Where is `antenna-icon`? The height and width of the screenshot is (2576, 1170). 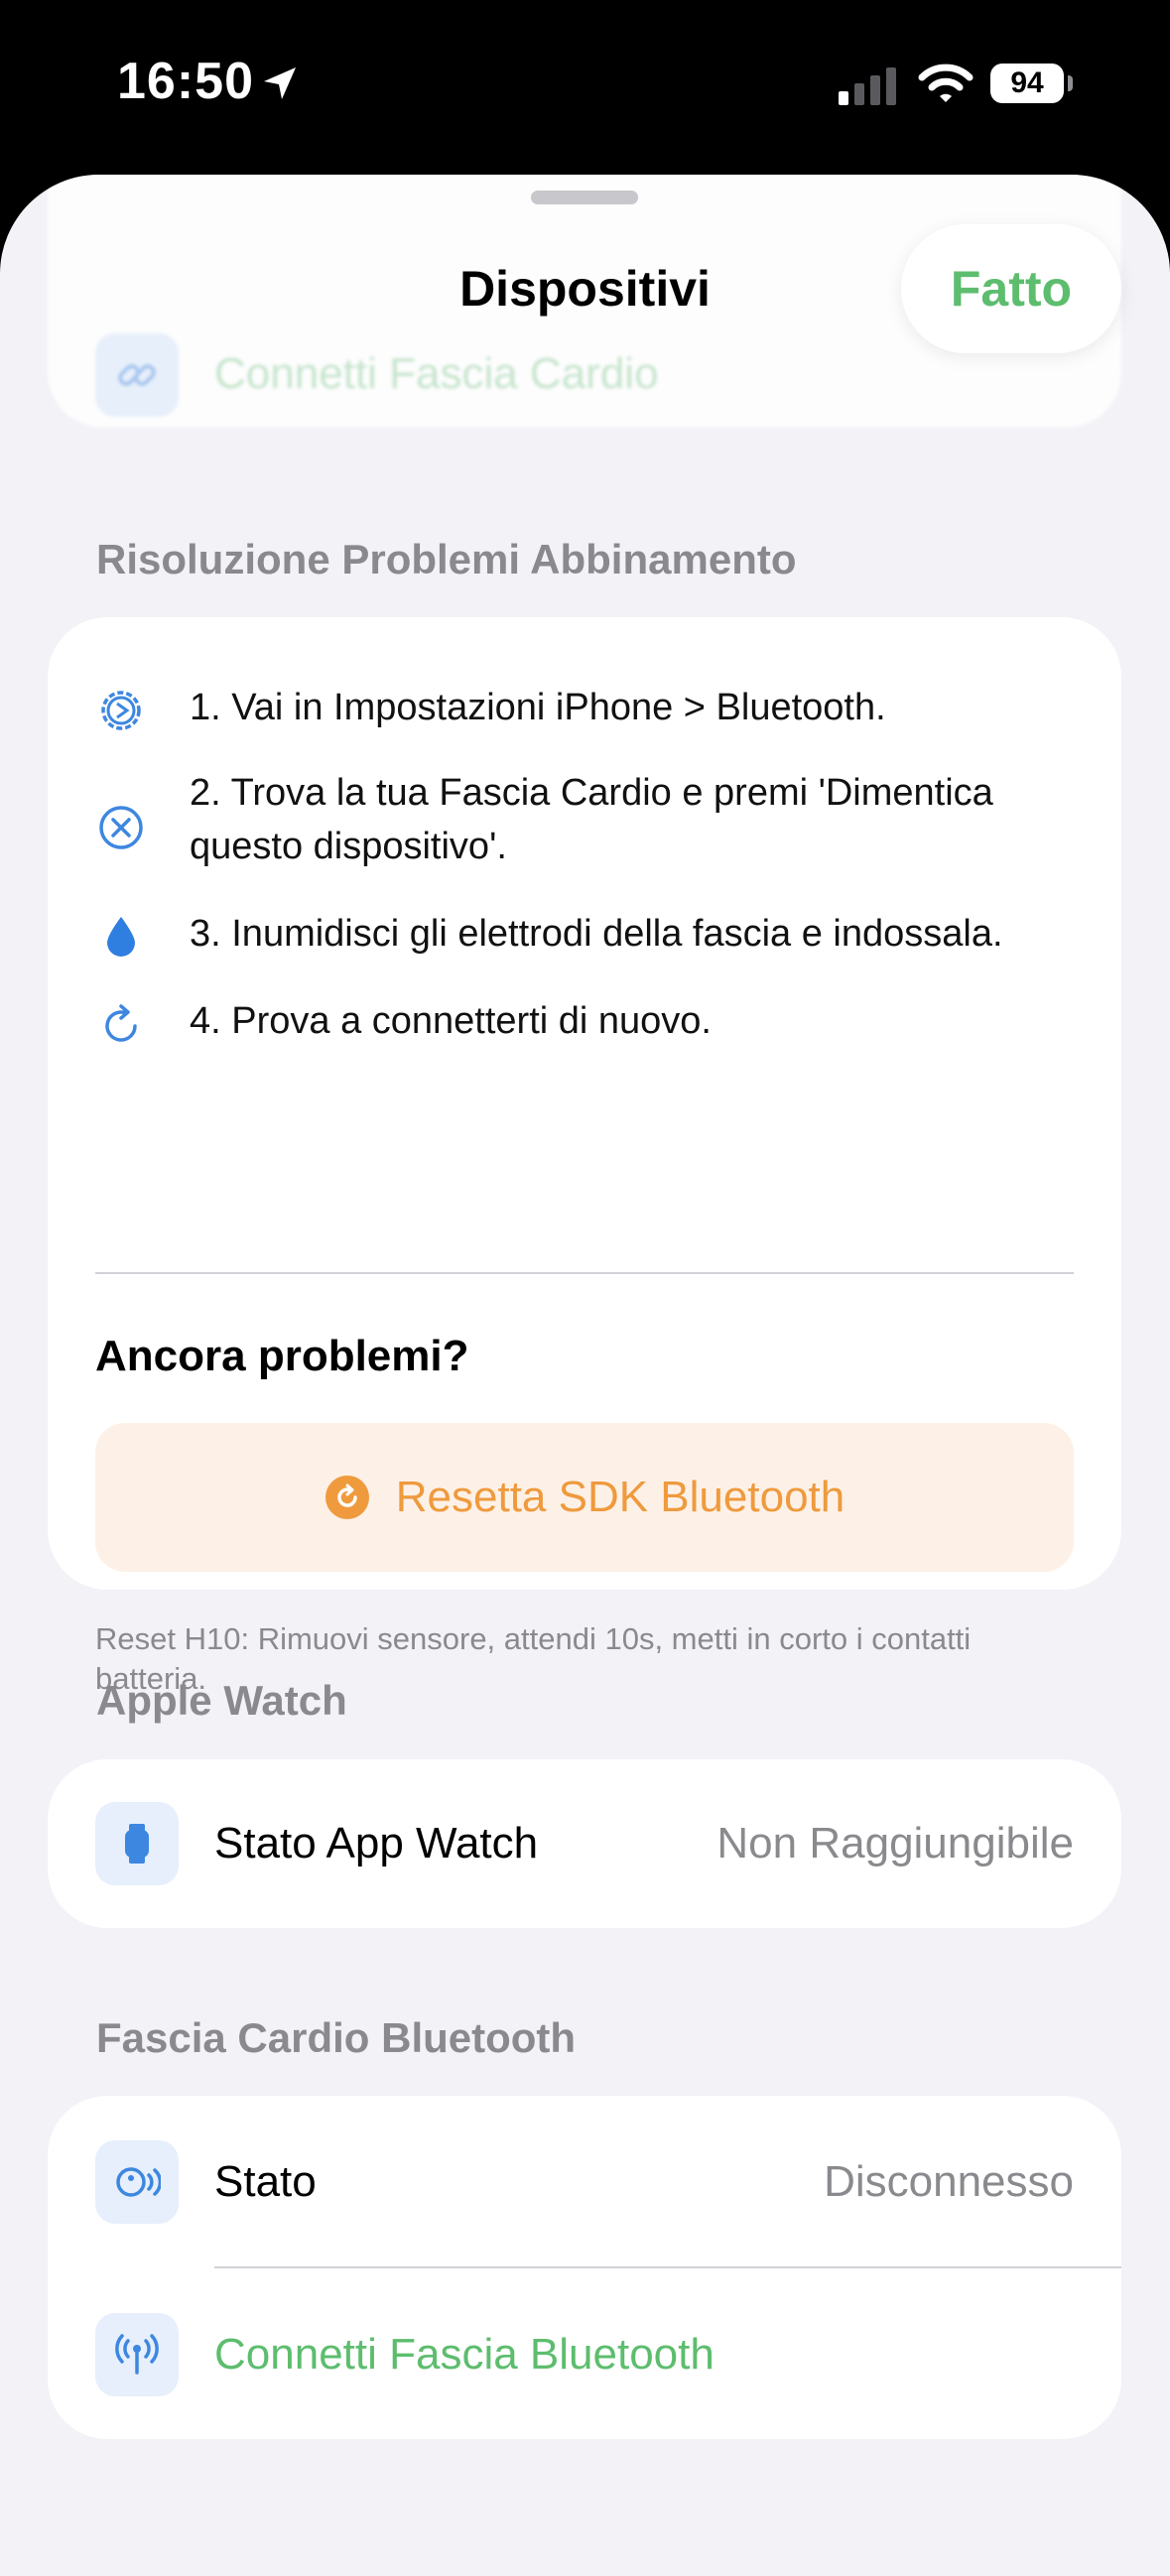 antenna-icon is located at coordinates (137, 2354).